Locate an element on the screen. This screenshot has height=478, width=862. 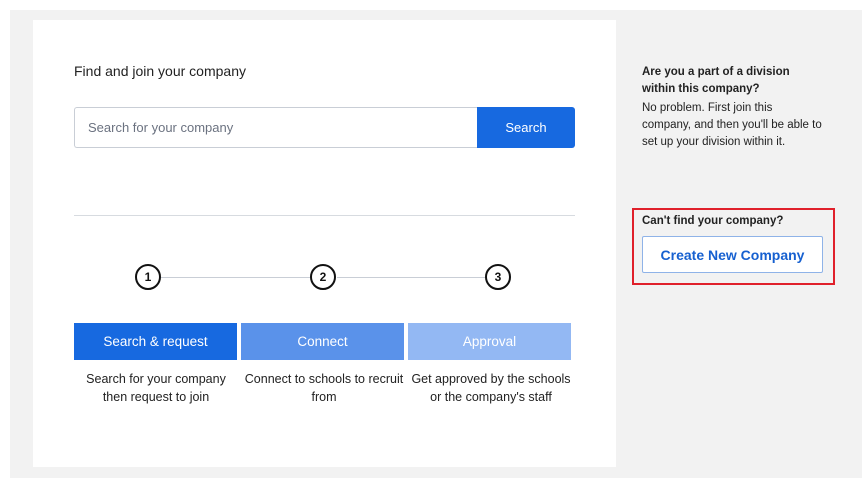
create-new-company-button: Create New Company is located at coordinates (732, 254).